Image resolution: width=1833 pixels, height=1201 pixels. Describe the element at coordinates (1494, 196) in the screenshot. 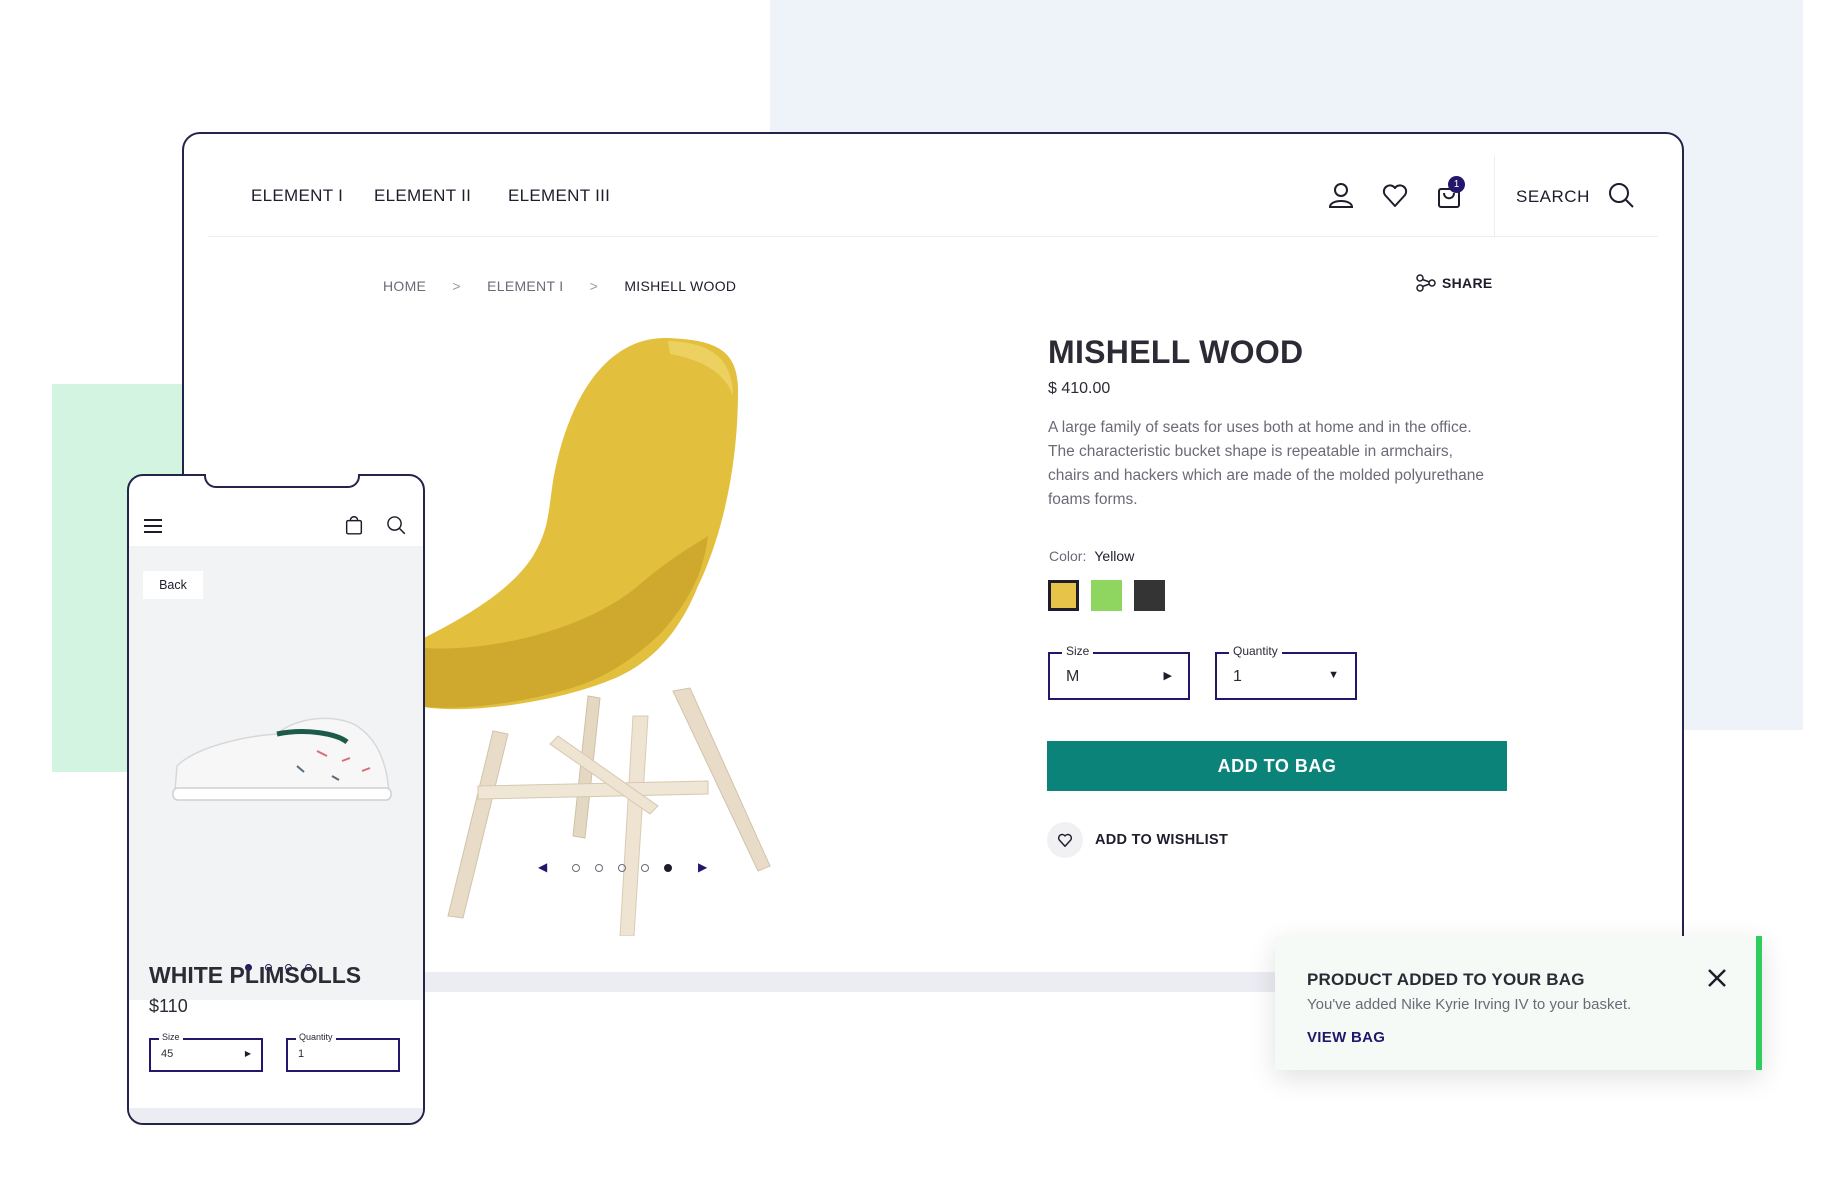

I see `nav-divider` at that location.